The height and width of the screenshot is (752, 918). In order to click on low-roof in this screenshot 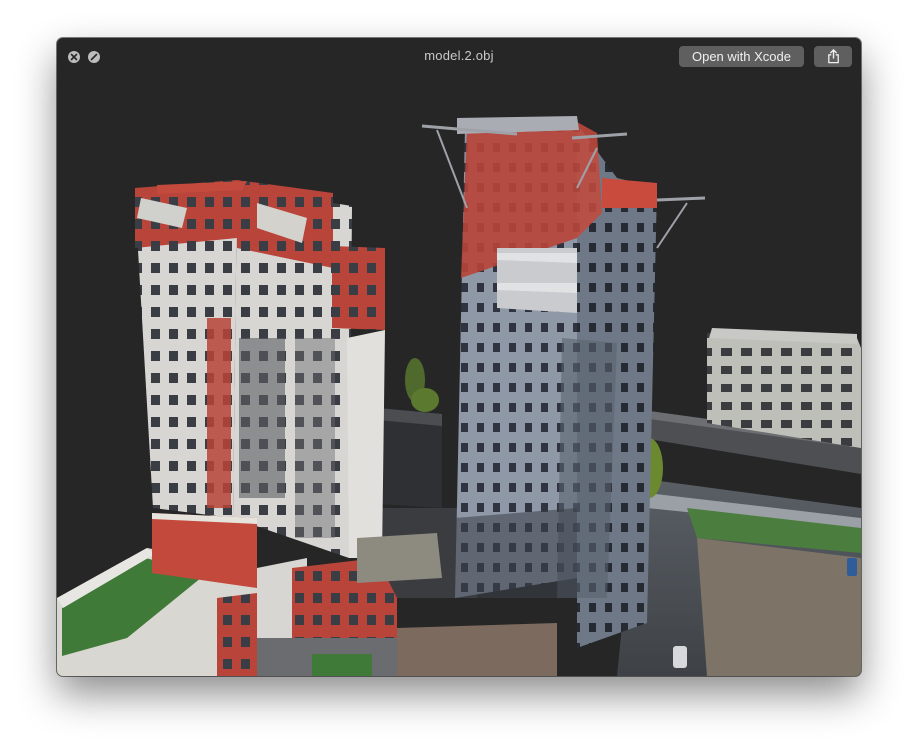, I will do `click(399, 558)`.